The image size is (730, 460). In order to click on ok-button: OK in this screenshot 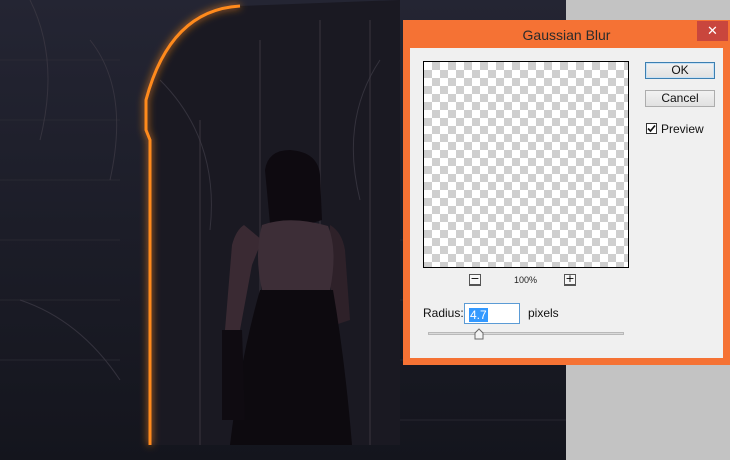, I will do `click(680, 70)`.